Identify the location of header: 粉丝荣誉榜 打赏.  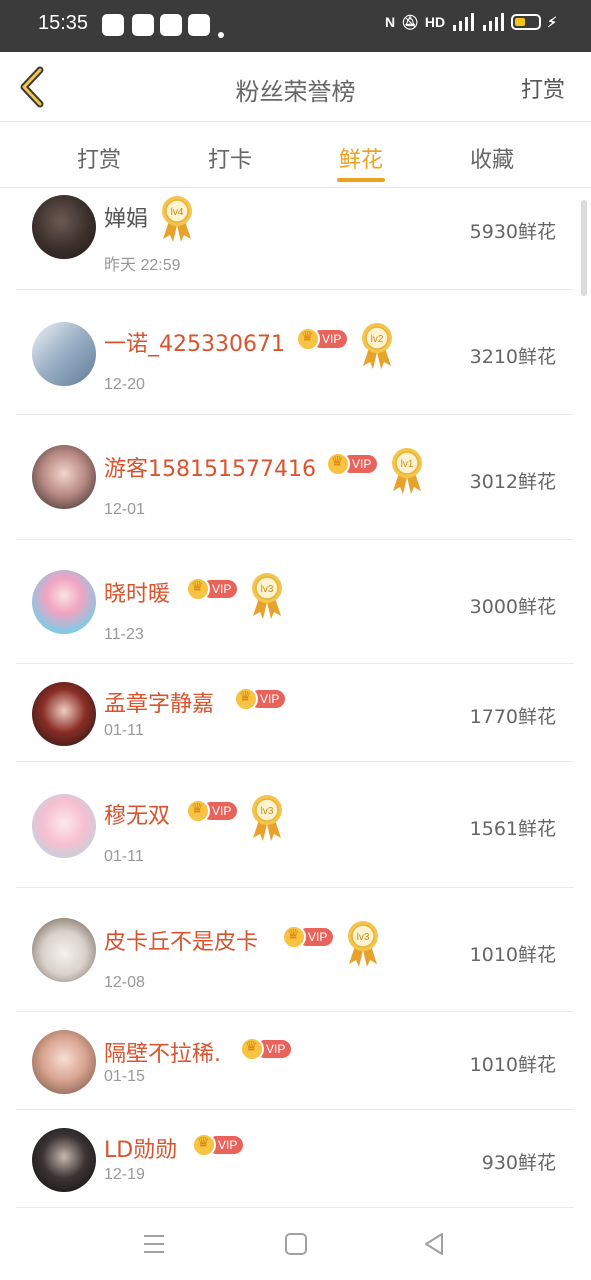
(295, 87).